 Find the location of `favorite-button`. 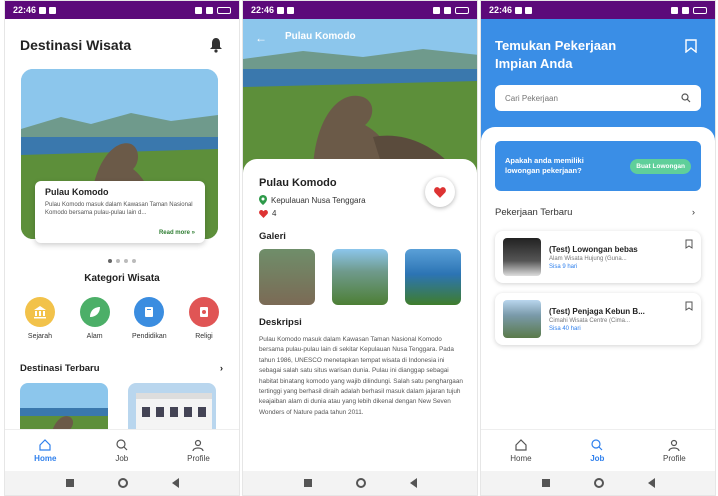

favorite-button is located at coordinates (440, 192).